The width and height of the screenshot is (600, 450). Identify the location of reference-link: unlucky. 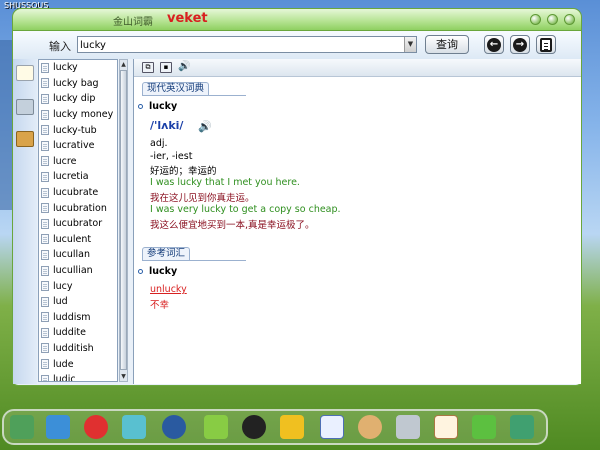
(168, 289).